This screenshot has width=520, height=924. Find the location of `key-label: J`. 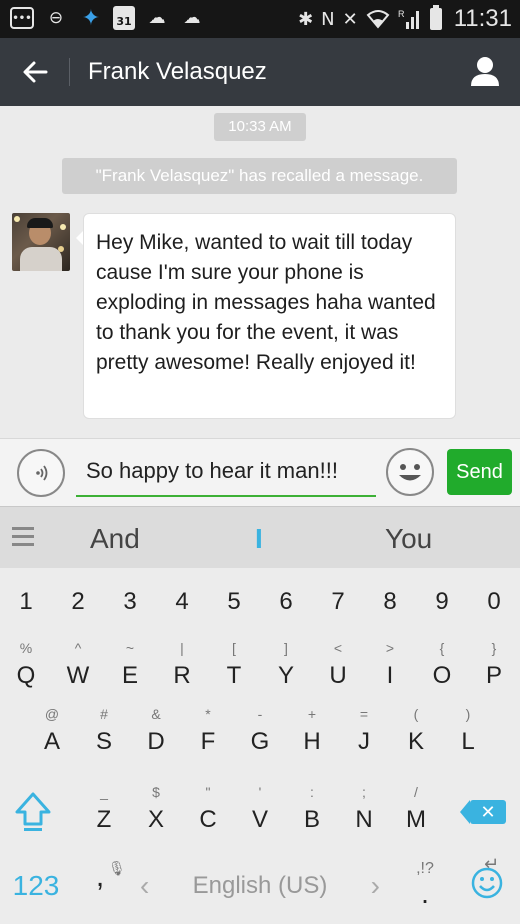

key-label: J is located at coordinates (364, 741).